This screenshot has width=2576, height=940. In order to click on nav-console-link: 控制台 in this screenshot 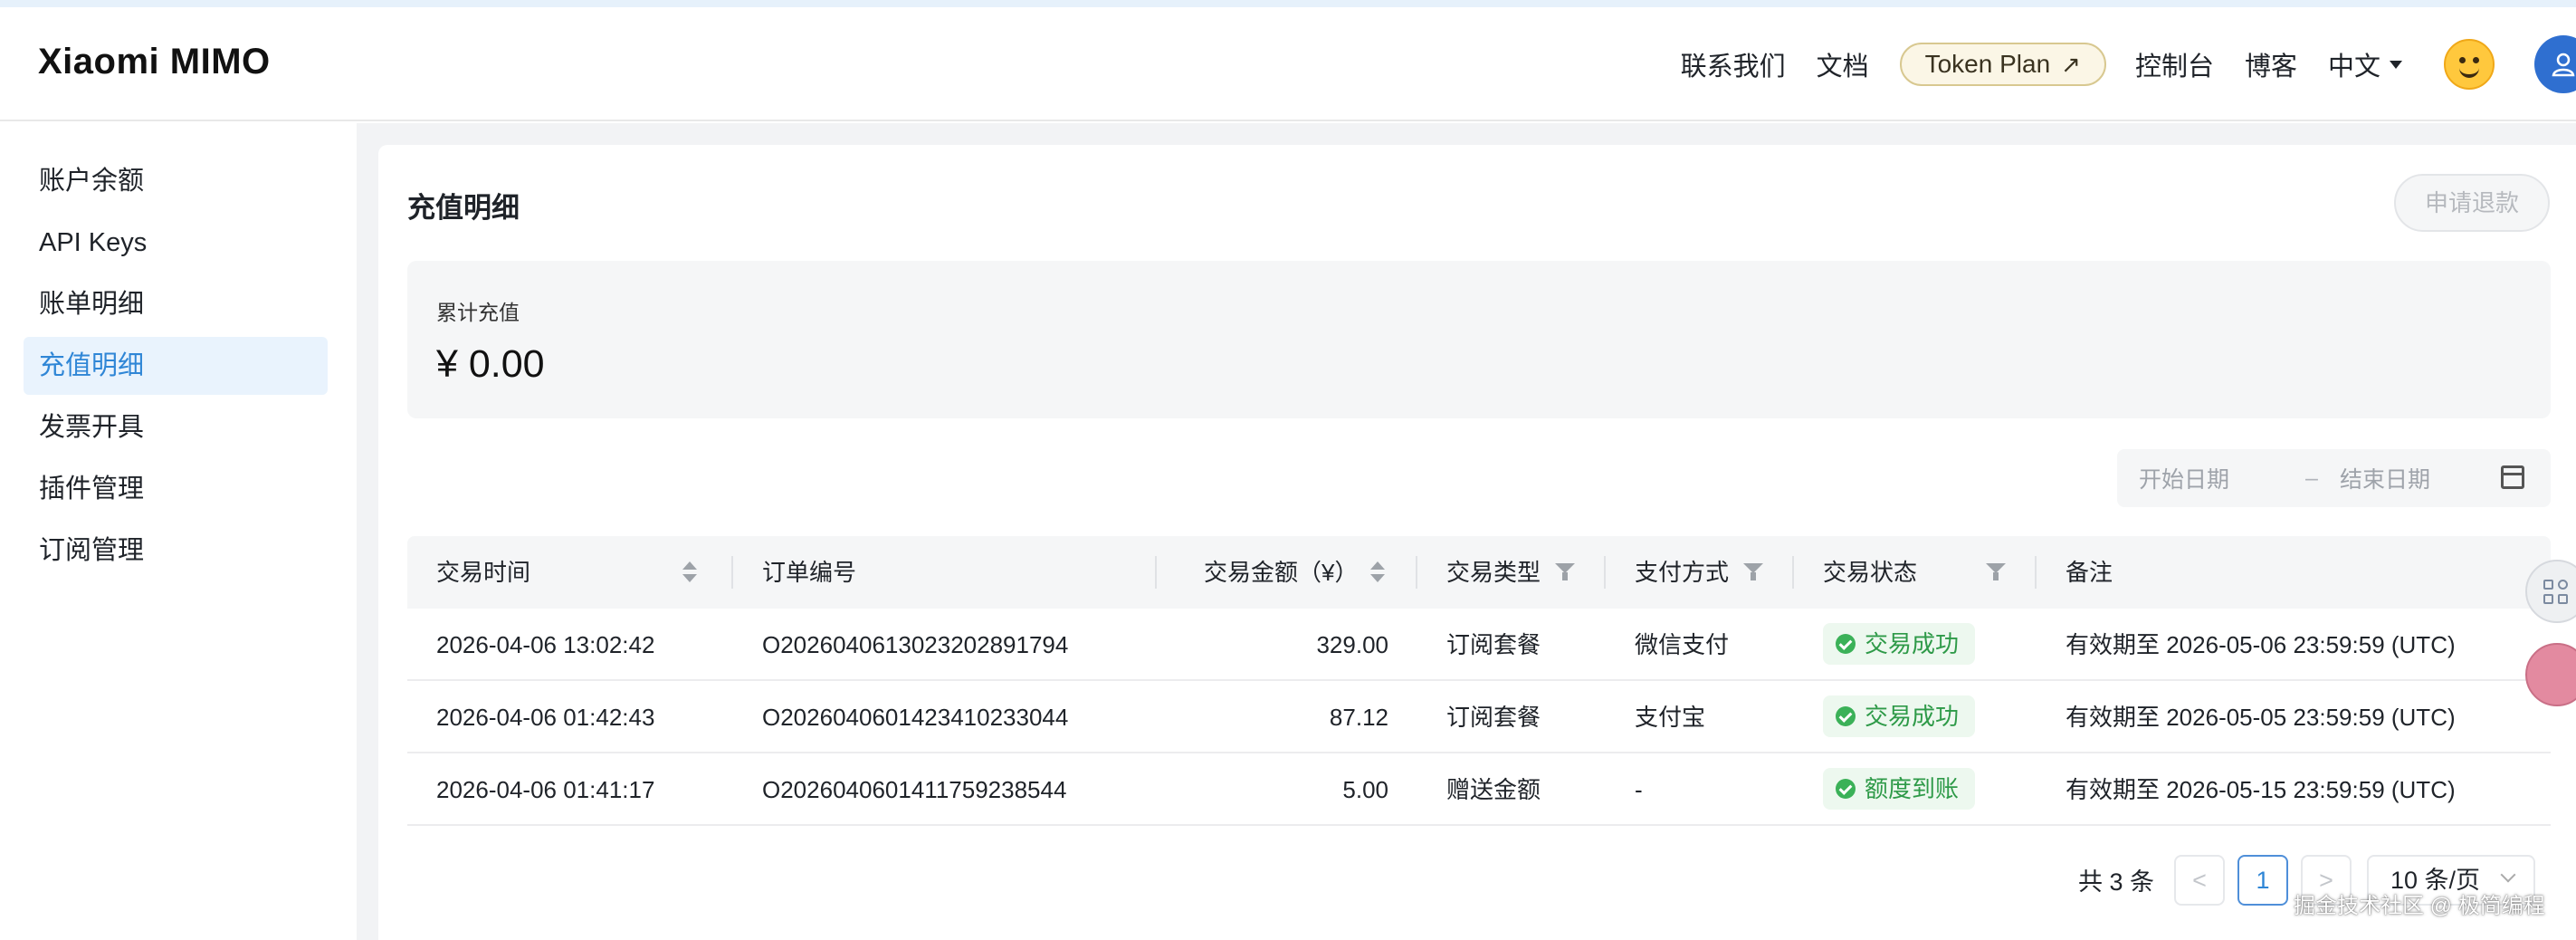, I will do `click(2174, 64)`.